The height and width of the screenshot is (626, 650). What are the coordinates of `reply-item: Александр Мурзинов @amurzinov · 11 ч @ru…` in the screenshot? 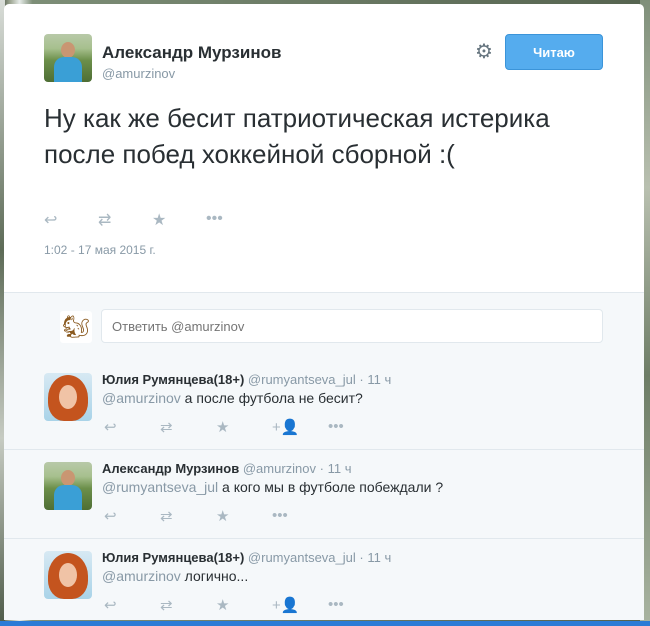 It's located at (324, 494).